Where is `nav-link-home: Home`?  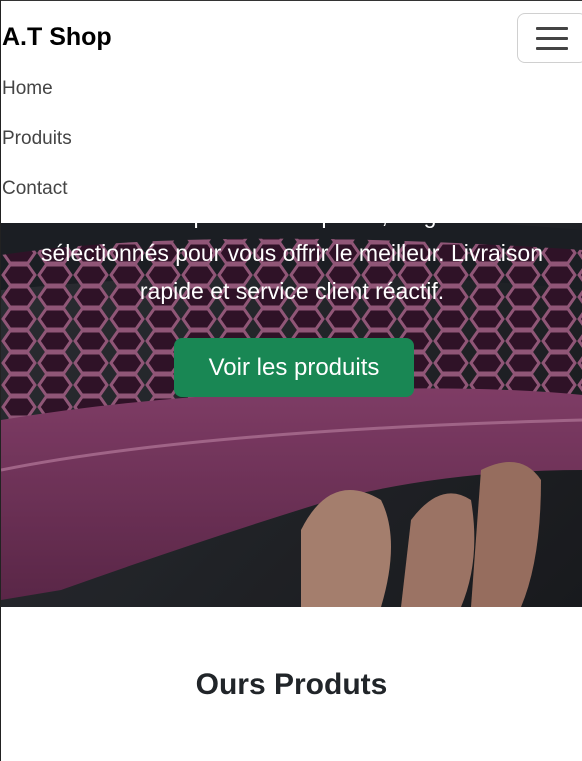
nav-link-home: Home is located at coordinates (27, 89).